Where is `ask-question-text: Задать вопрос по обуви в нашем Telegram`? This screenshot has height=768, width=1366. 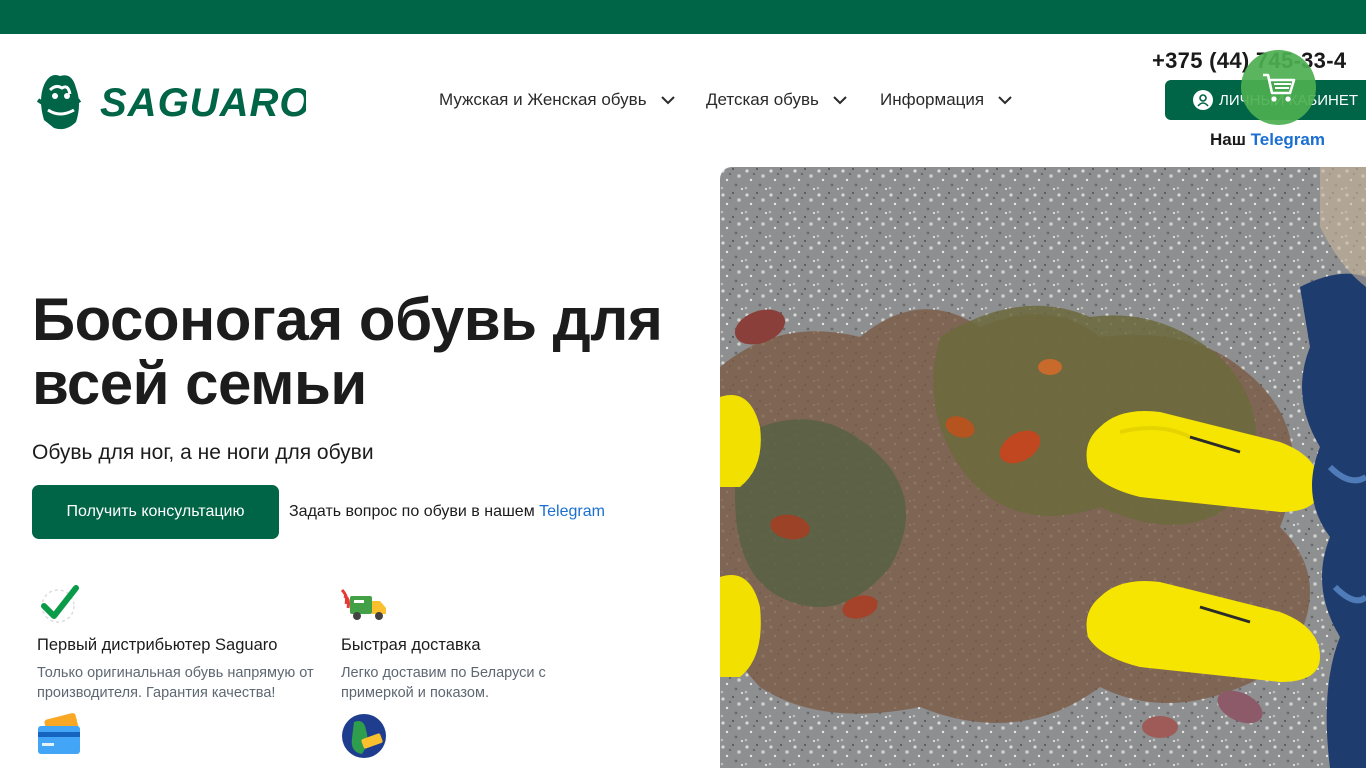 ask-question-text: Задать вопрос по обуви в нашем Telegram is located at coordinates (447, 512).